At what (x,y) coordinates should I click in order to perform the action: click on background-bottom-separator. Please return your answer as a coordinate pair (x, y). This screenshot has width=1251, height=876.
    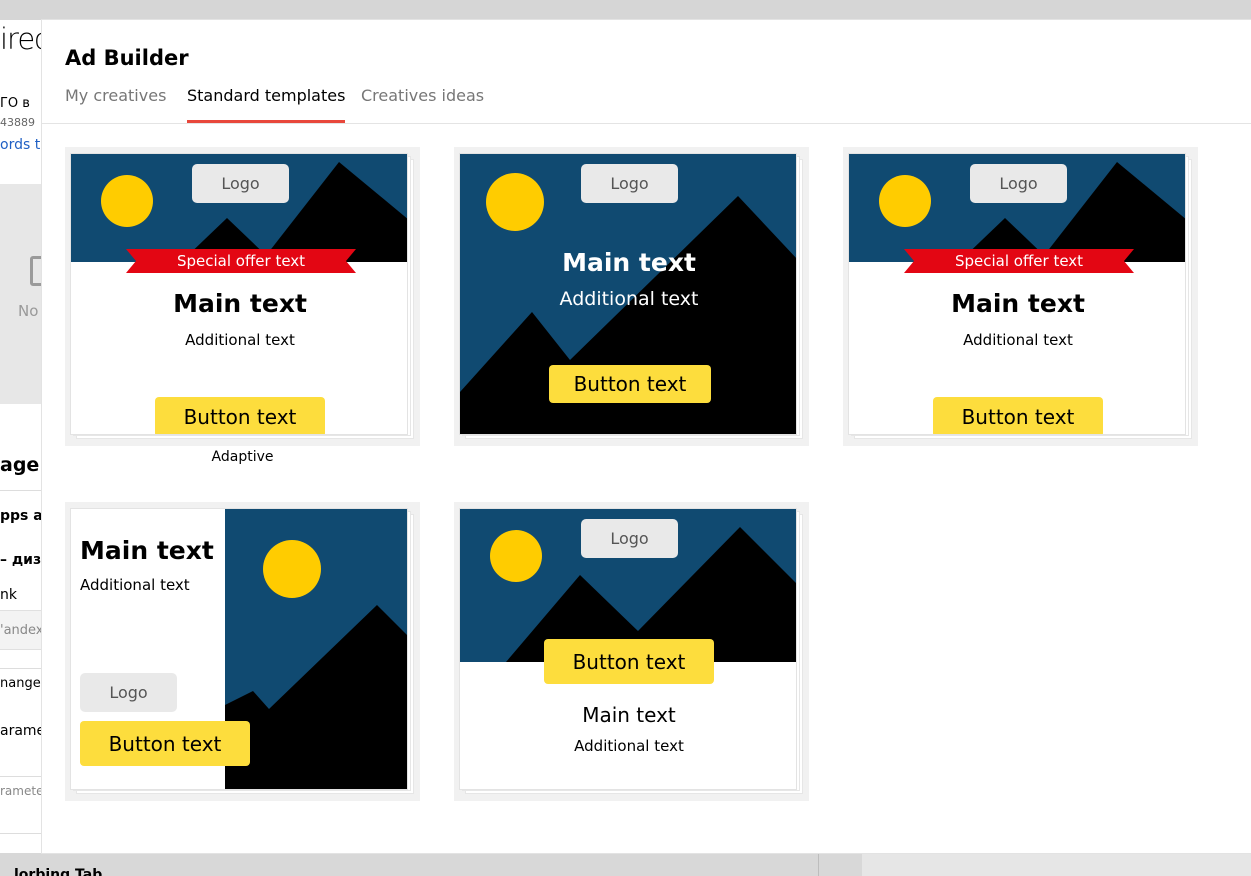
    Looking at the image, I should click on (818, 864).